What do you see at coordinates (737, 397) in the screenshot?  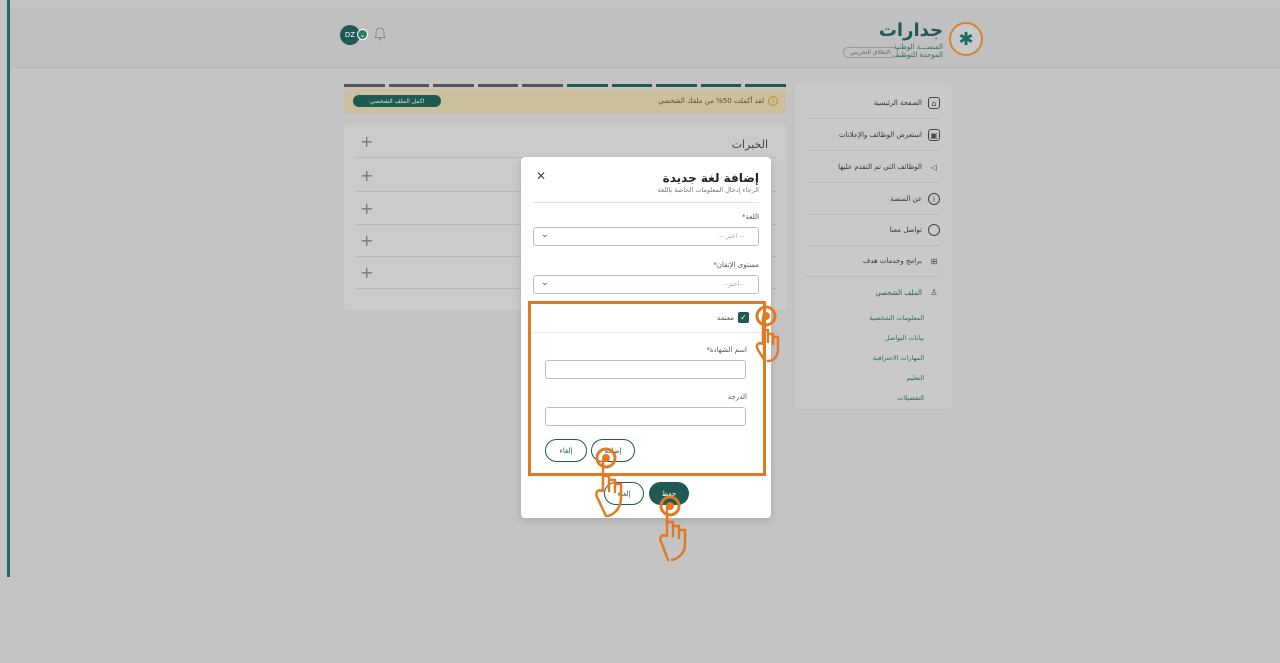 I see `grade-label: الدرجة` at bounding box center [737, 397].